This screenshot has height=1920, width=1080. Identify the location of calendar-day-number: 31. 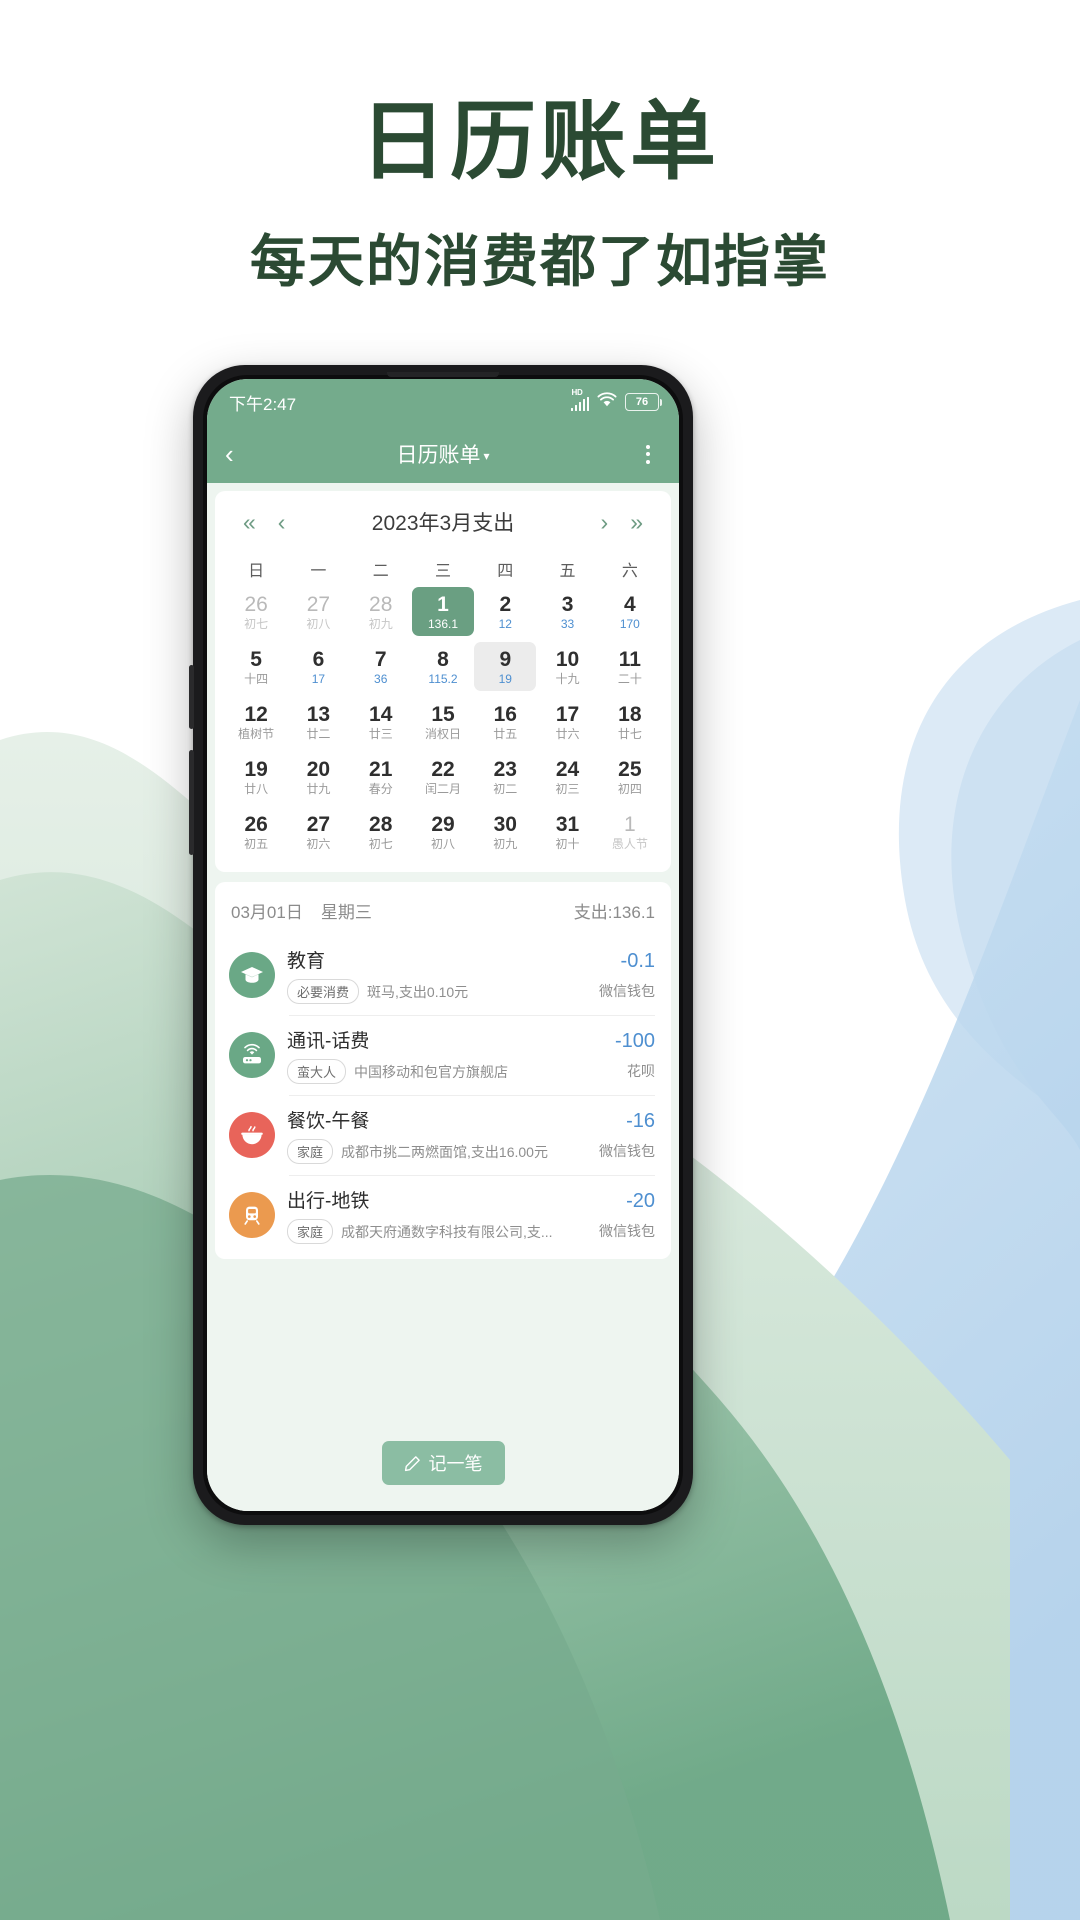
(567, 824).